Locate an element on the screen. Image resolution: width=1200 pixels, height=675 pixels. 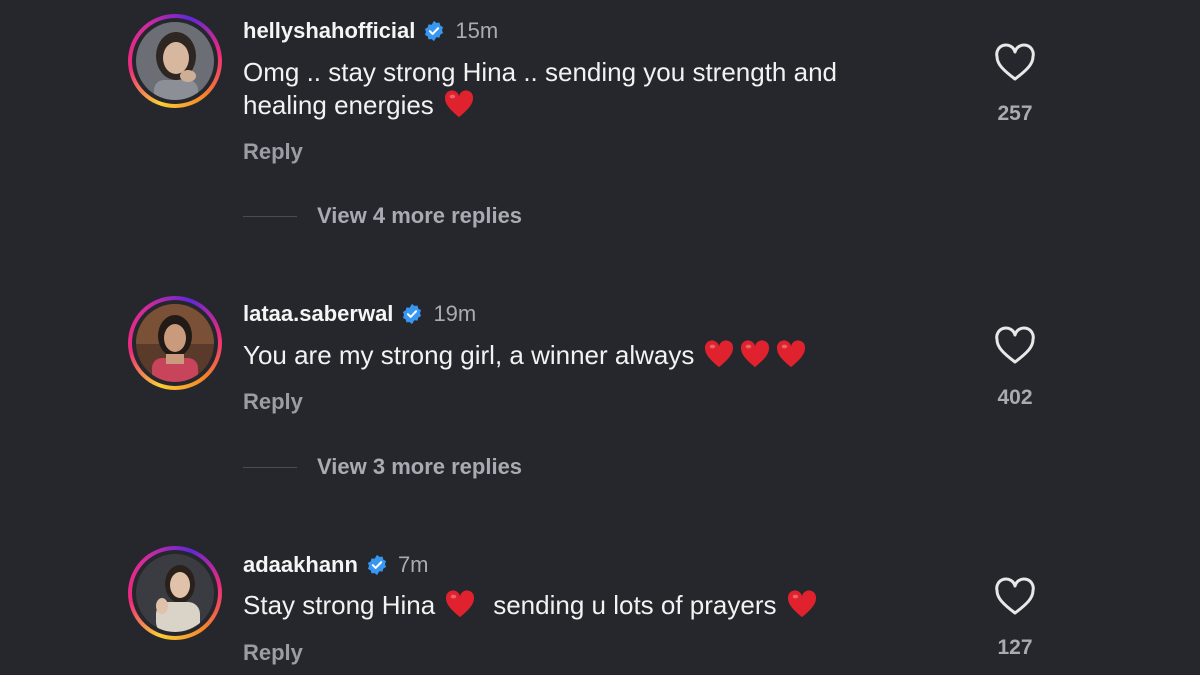
comment-text-line-2: healing energies is located at coordinates (593, 105).